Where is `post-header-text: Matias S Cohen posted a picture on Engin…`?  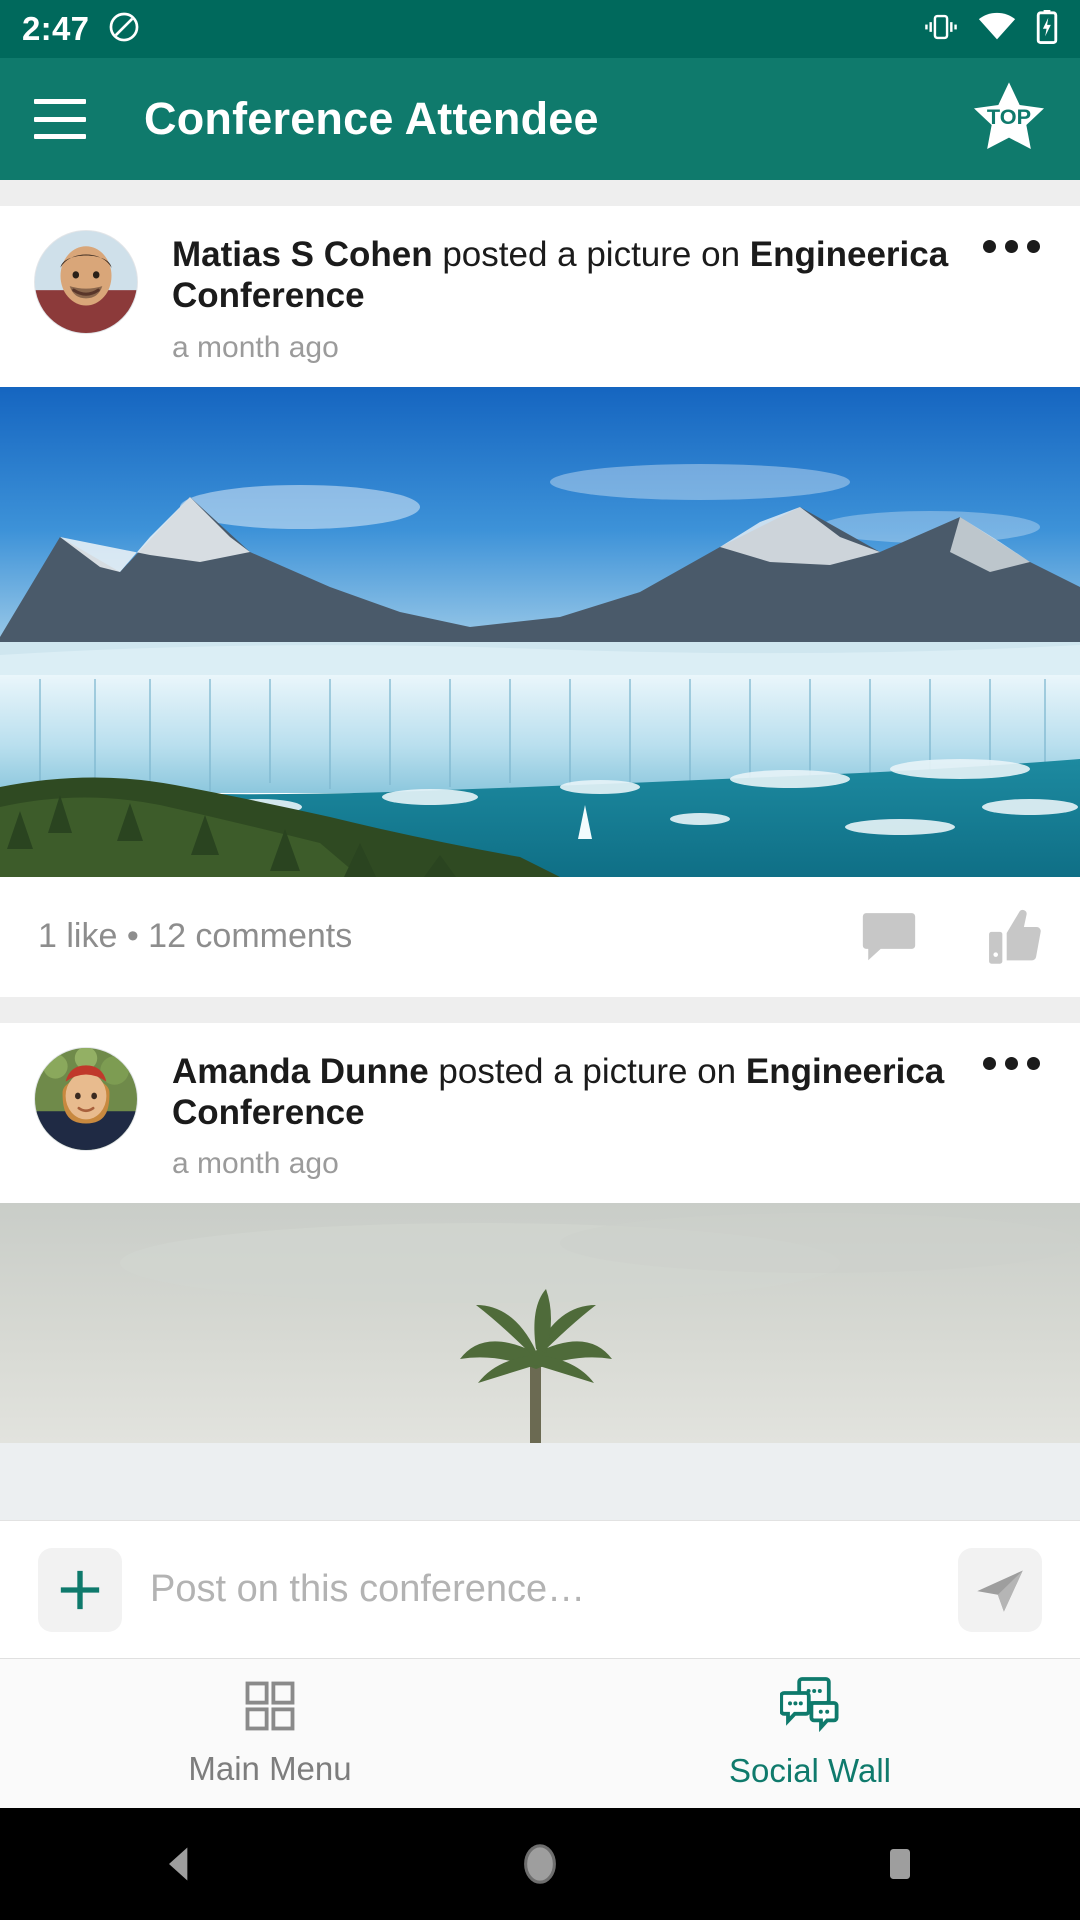
post-header-text: Matias S Cohen posted a picture on Engin… is located at coordinates (574, 297).